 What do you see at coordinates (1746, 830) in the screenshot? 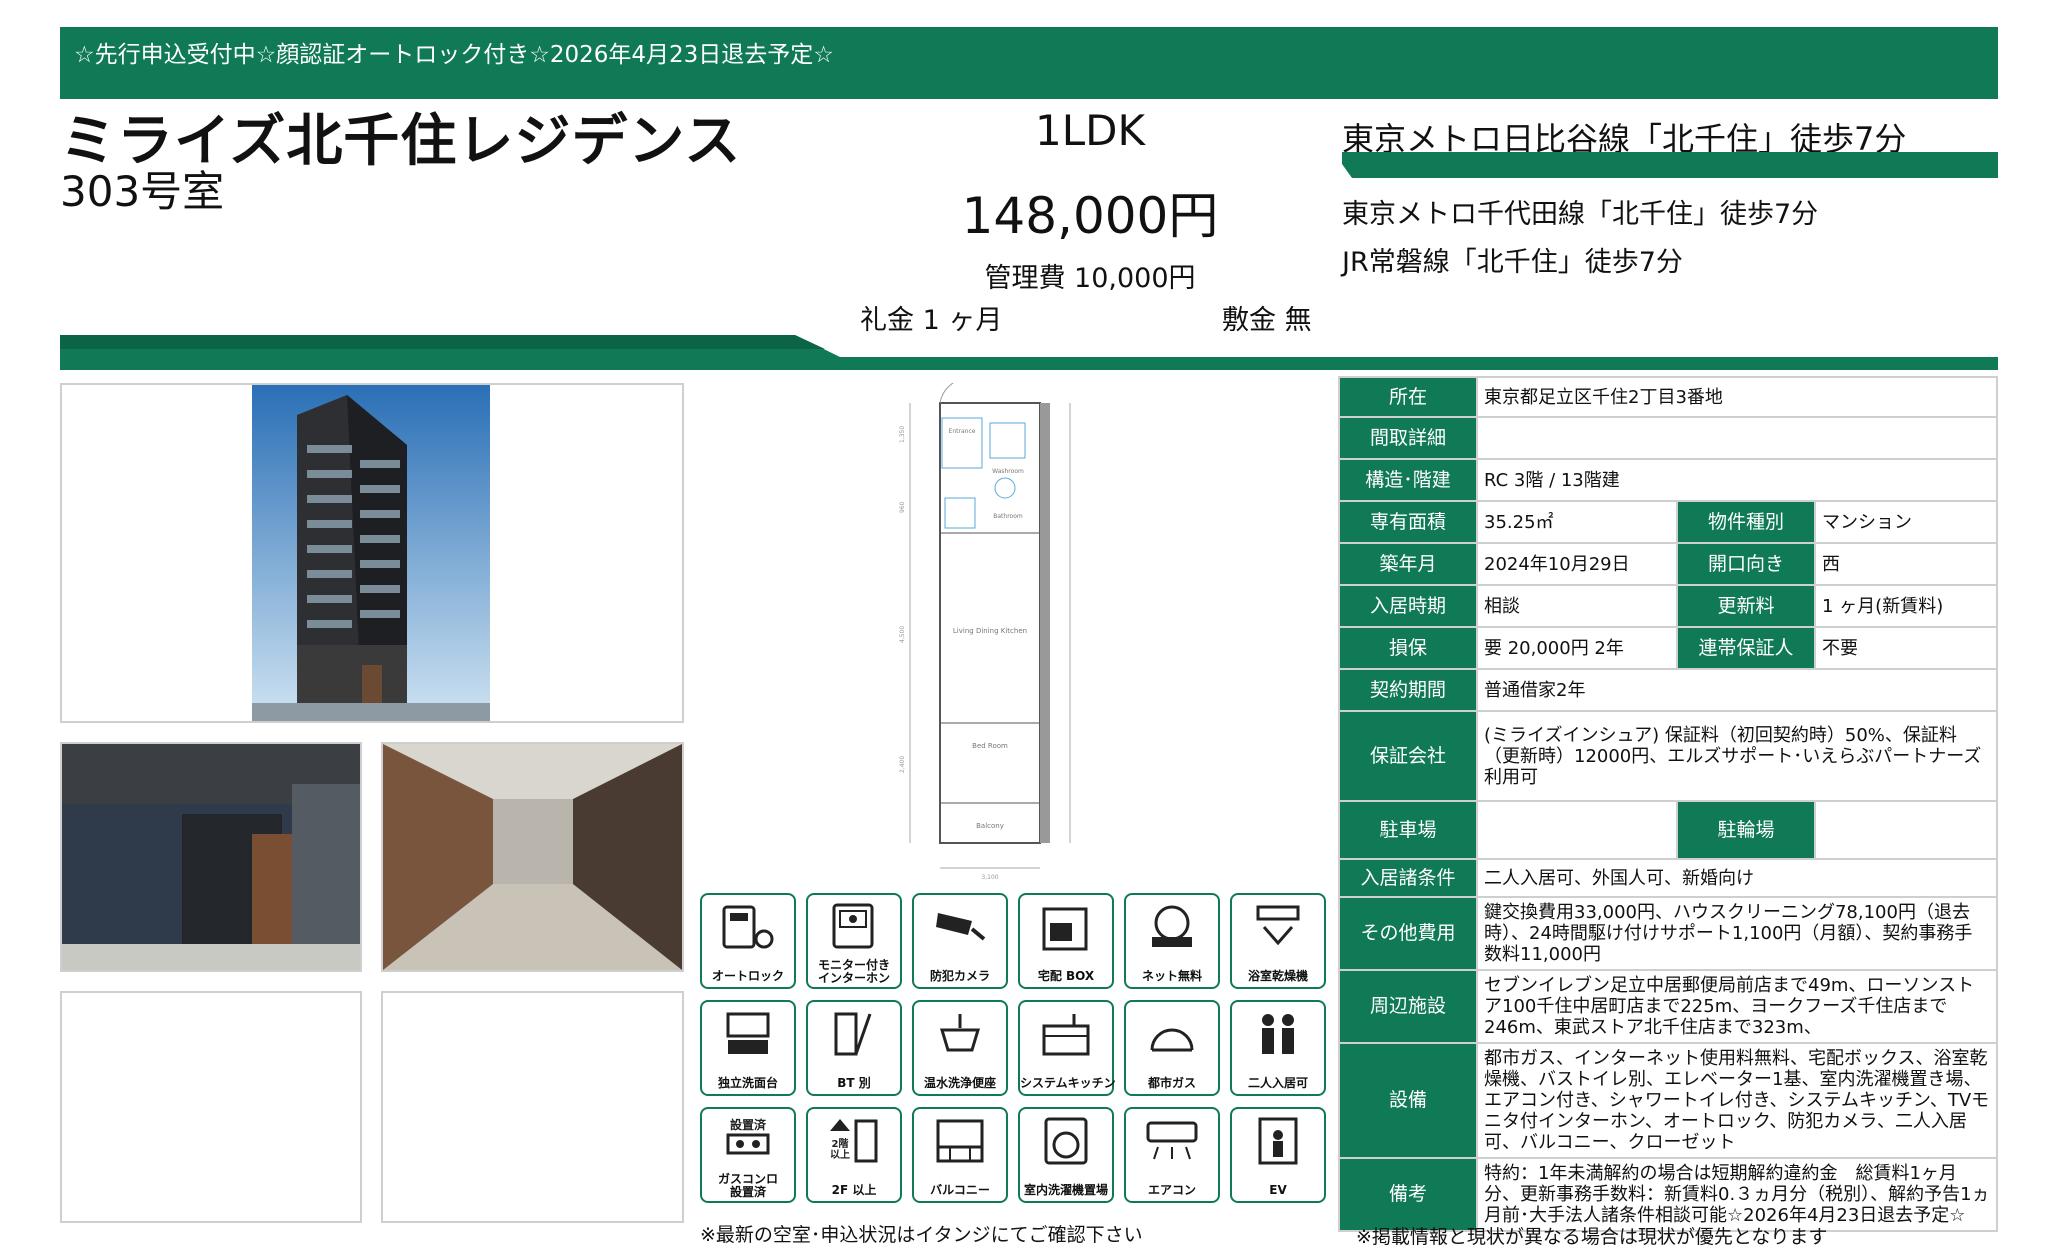
I see `spec-label: 駐輪場` at bounding box center [1746, 830].